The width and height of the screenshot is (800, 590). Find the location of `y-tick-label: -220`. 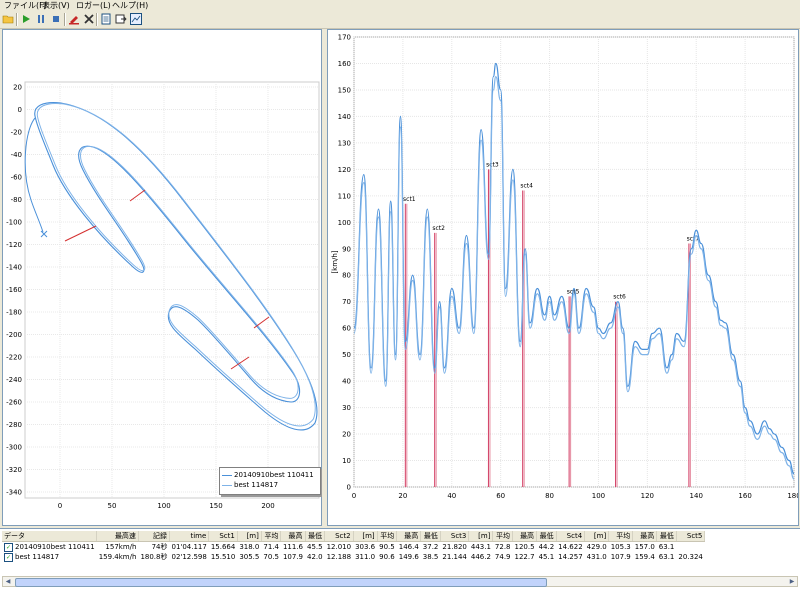

y-tick-label: -220 is located at coordinates (14, 358).